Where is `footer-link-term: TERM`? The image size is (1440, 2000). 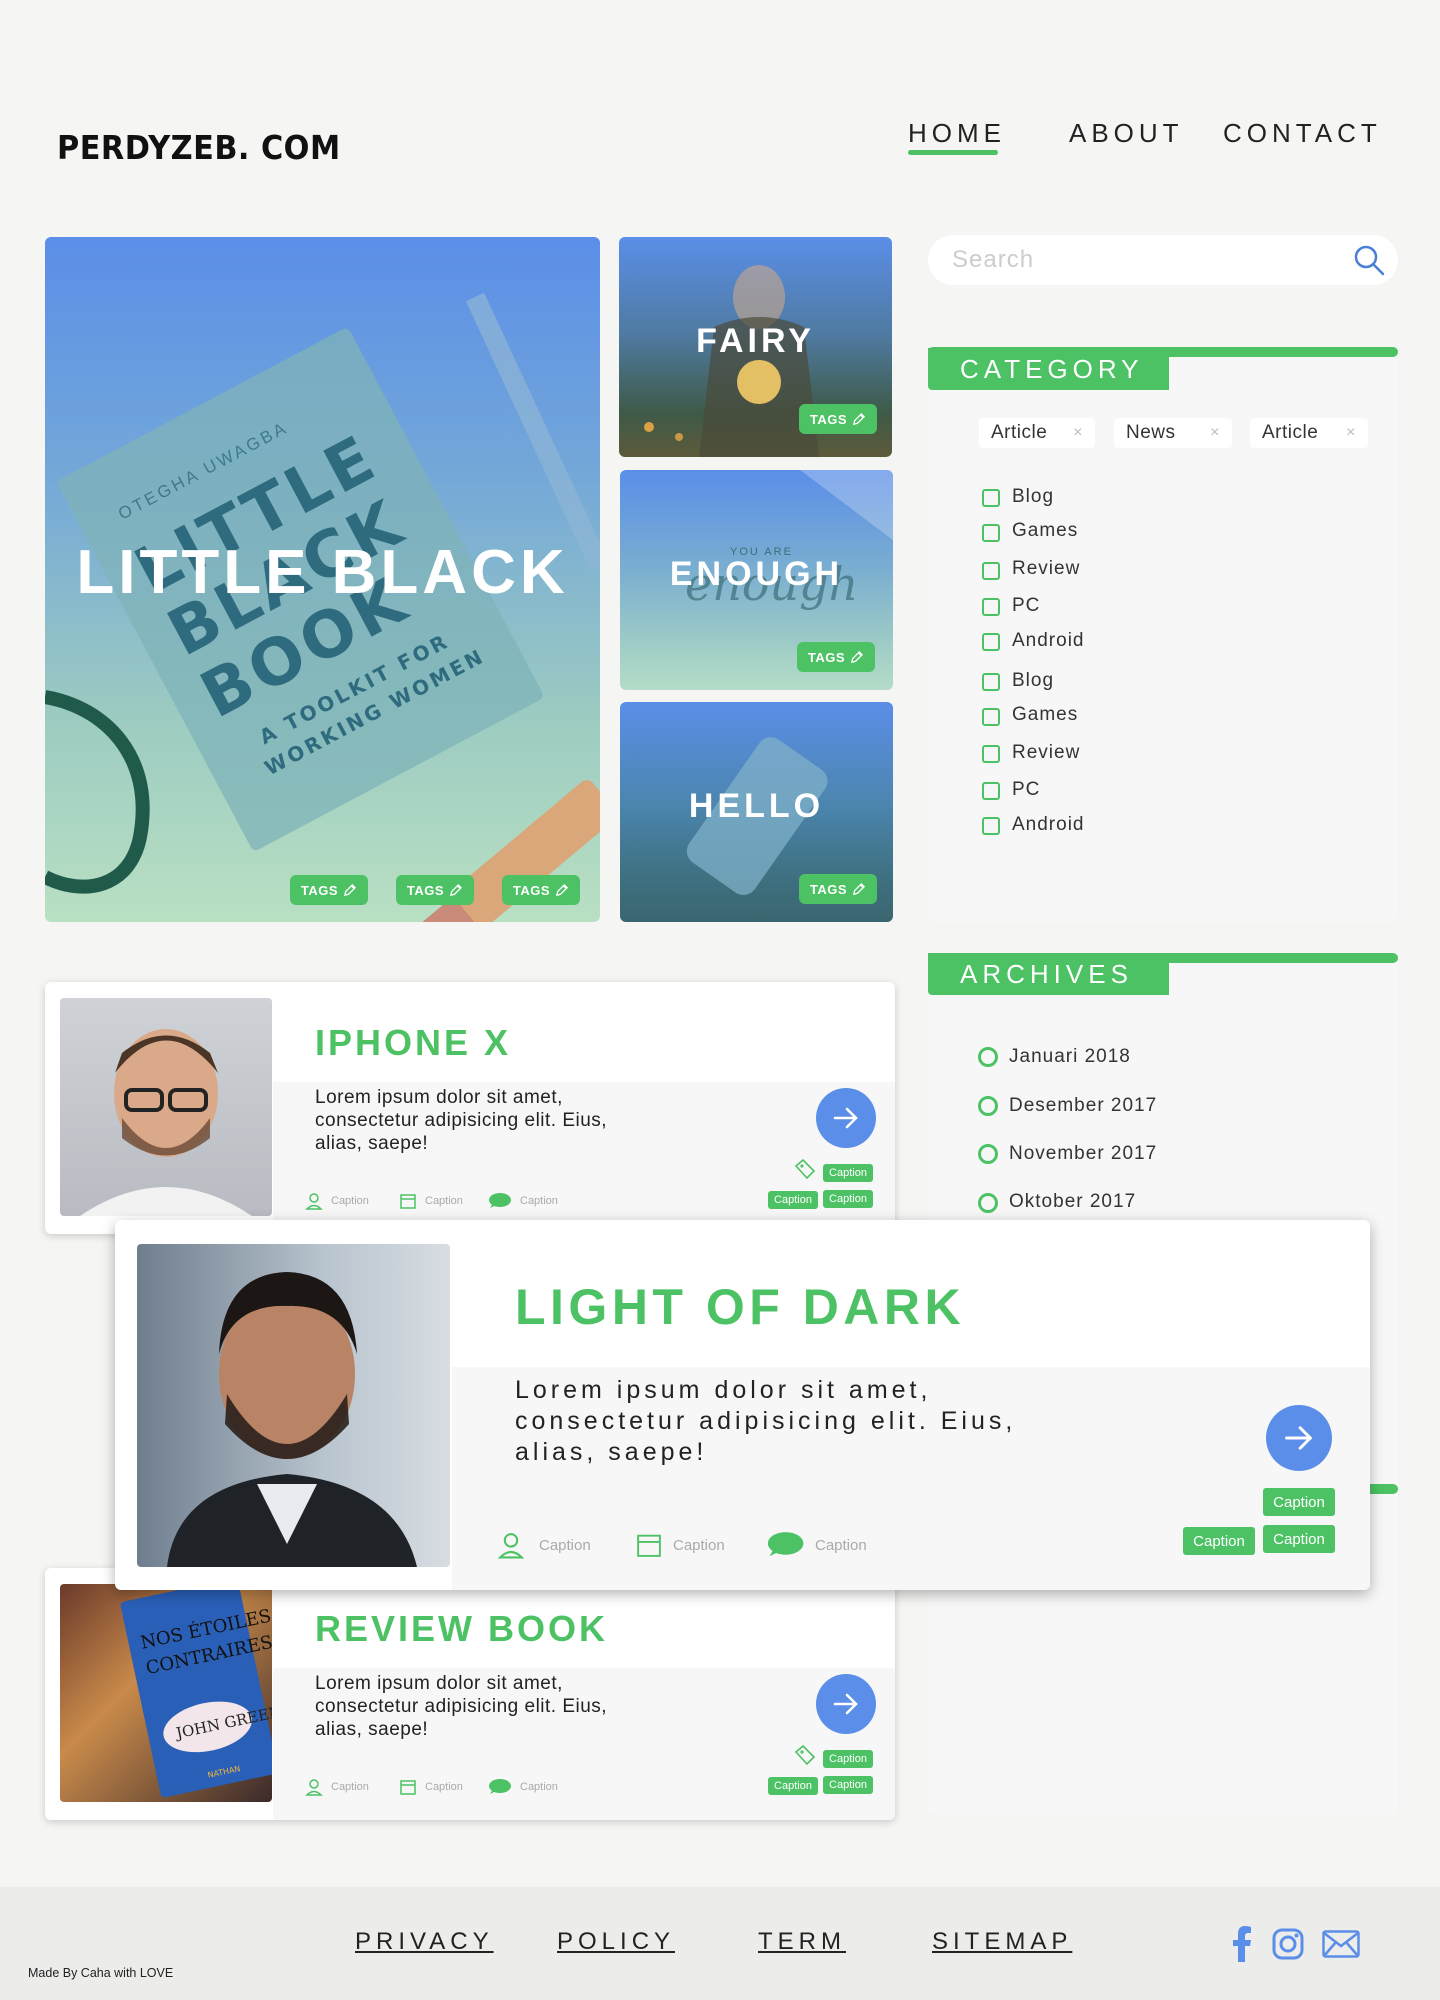 footer-link-term: TERM is located at coordinates (802, 1942).